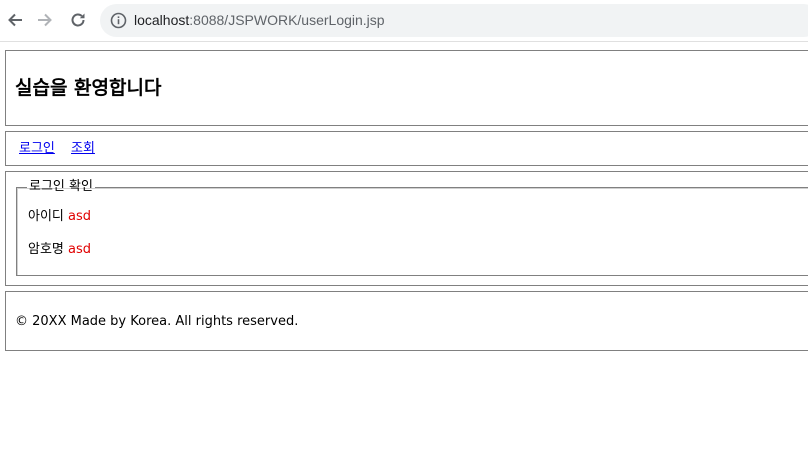 This screenshot has height=454, width=808. Describe the element at coordinates (118, 20) in the screenshot. I see `info-icon` at that location.